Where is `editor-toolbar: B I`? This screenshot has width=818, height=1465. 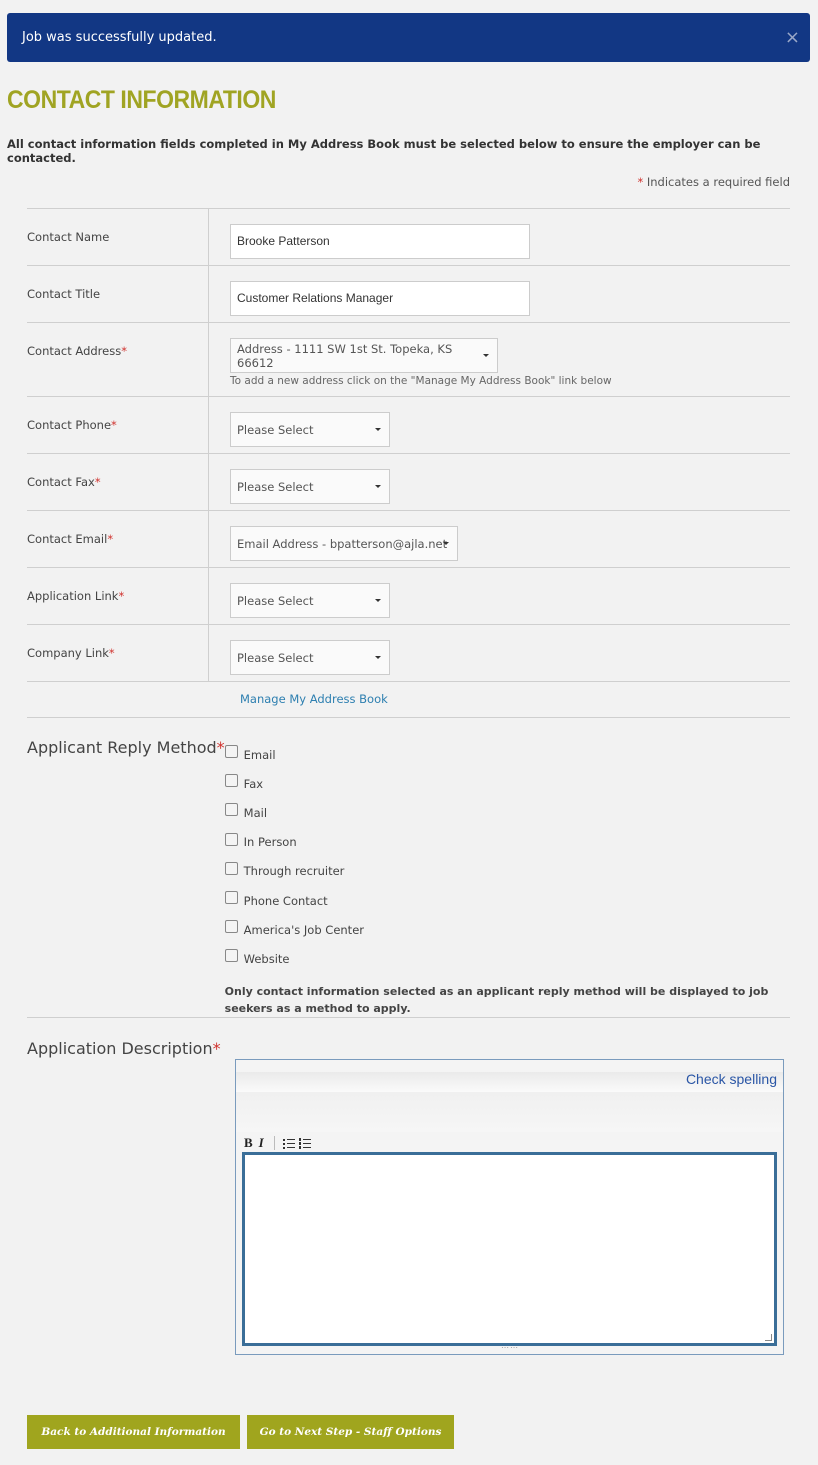 editor-toolbar: B I is located at coordinates (279, 1143).